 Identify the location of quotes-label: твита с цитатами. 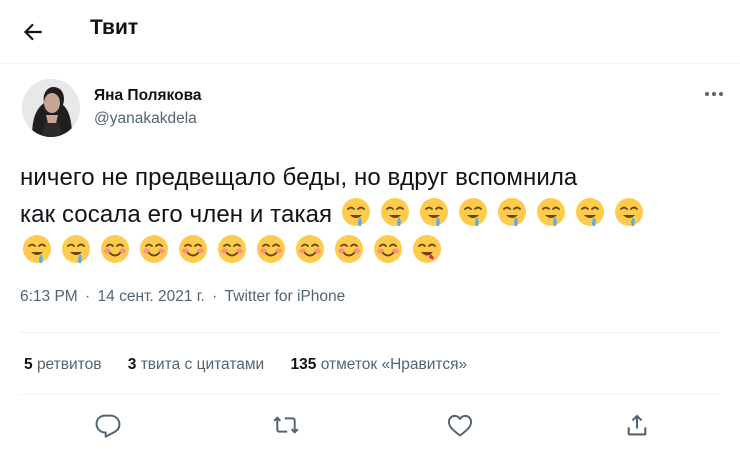
(202, 364).